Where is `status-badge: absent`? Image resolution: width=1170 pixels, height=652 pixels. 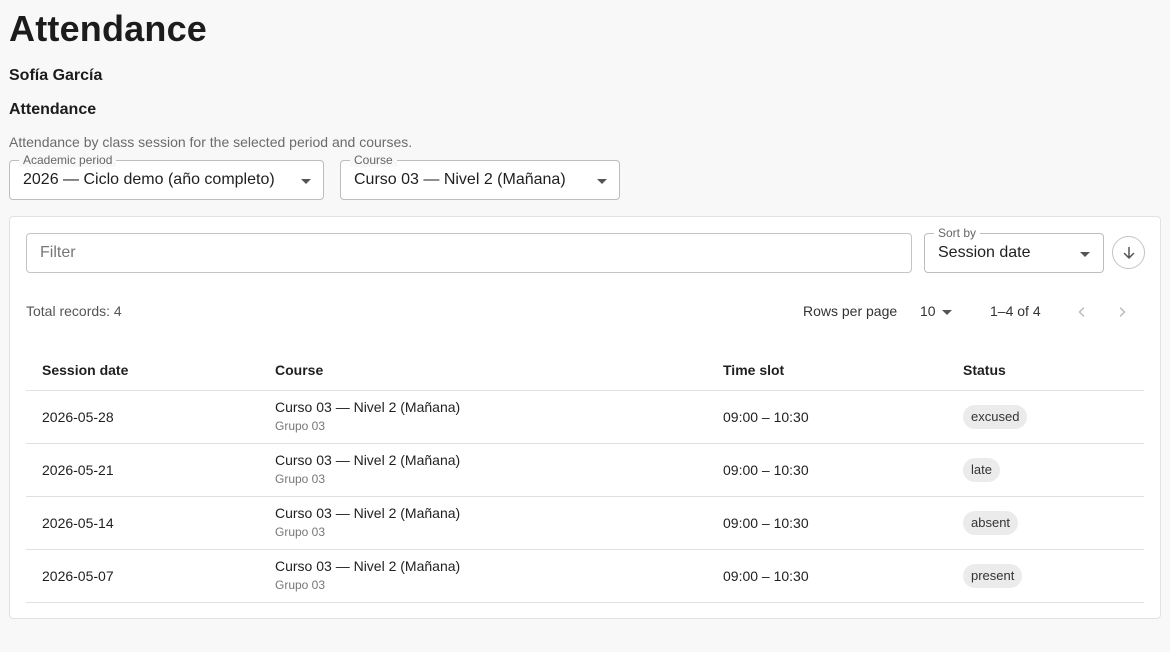 status-badge: absent is located at coordinates (991, 522).